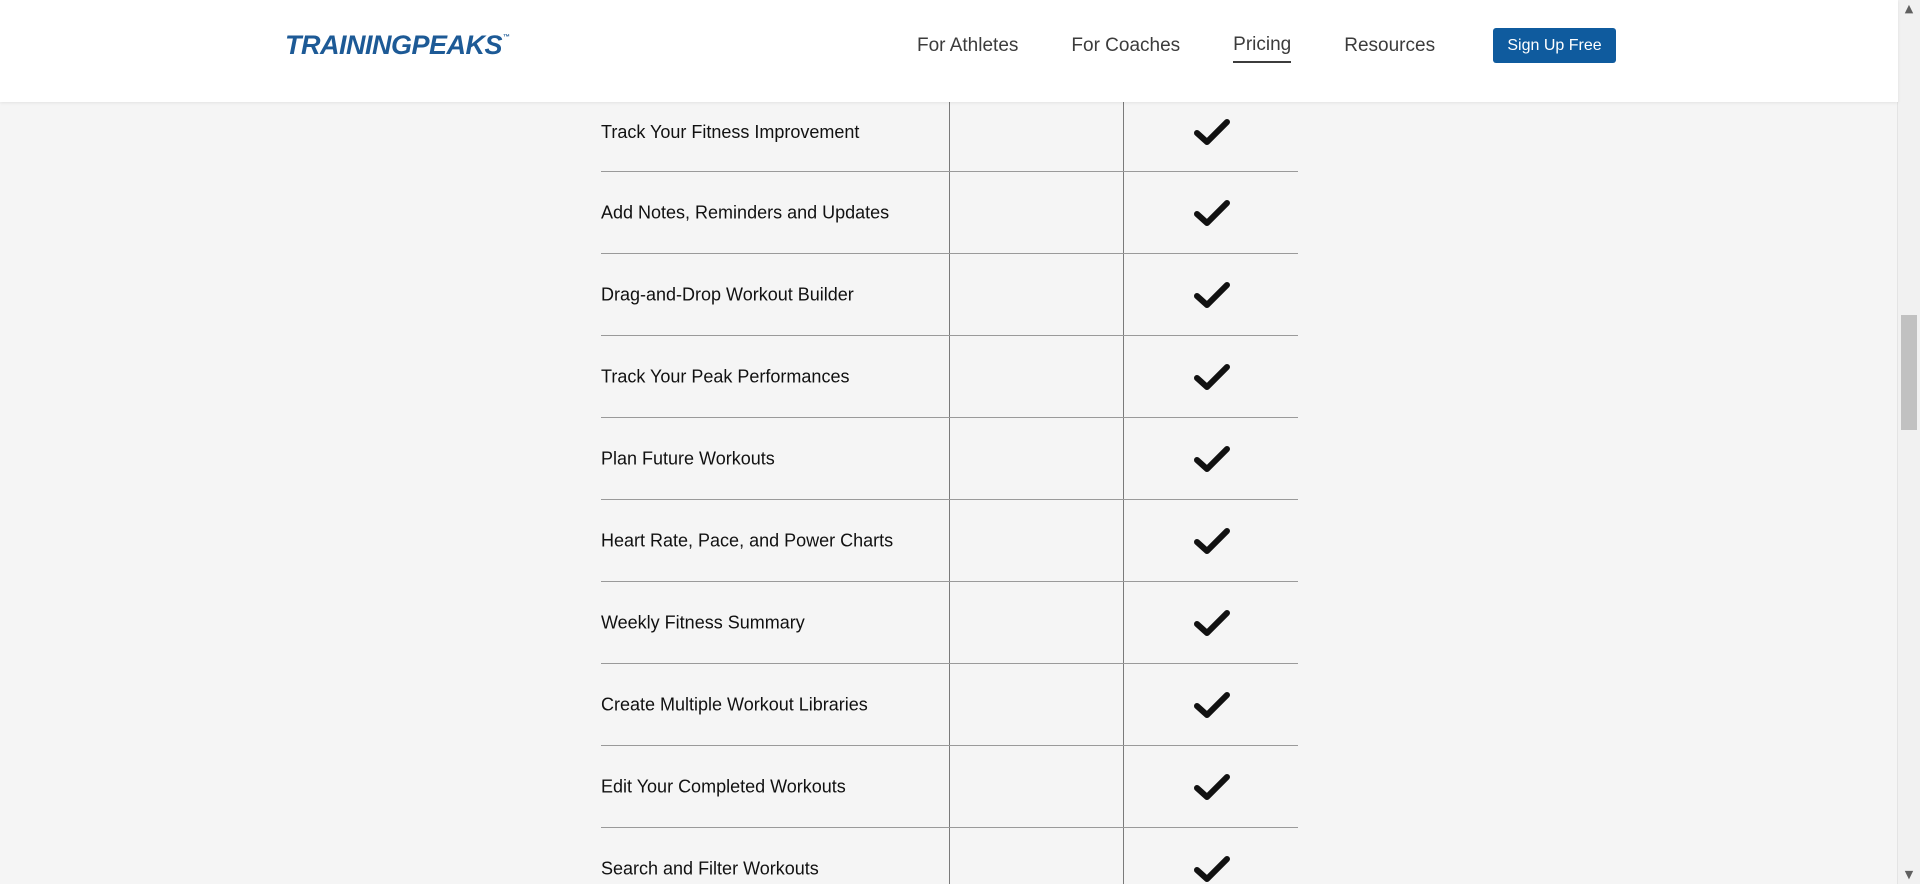 The width and height of the screenshot is (1920, 884). I want to click on feature-row: Add Notes, Reminders and Updates, so click(949, 213).